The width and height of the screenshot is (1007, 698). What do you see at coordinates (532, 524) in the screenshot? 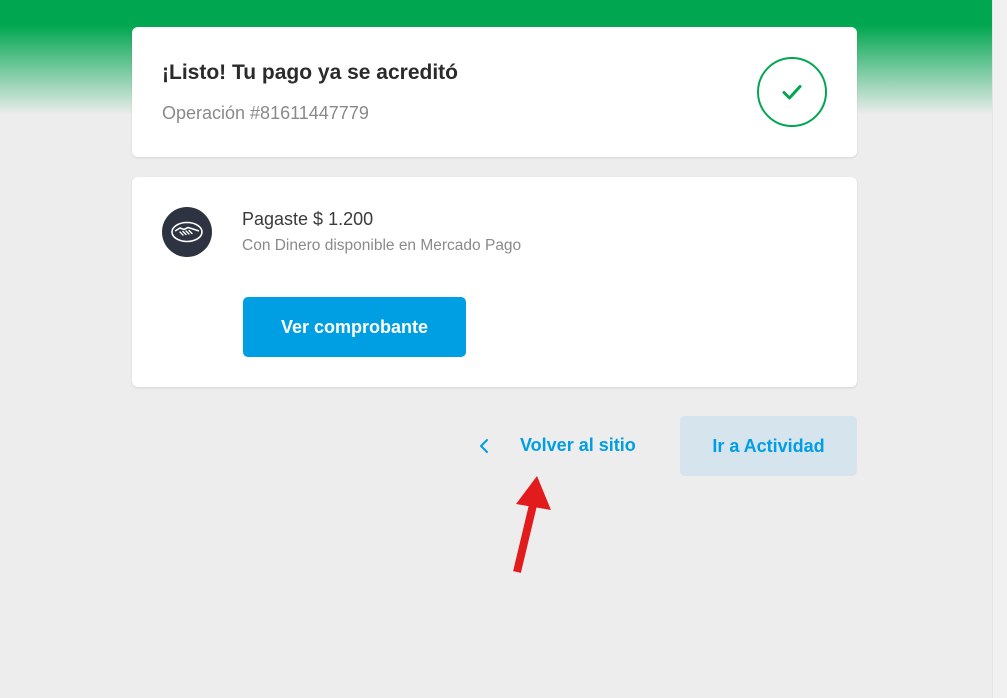
I see `red-arrow-icon` at bounding box center [532, 524].